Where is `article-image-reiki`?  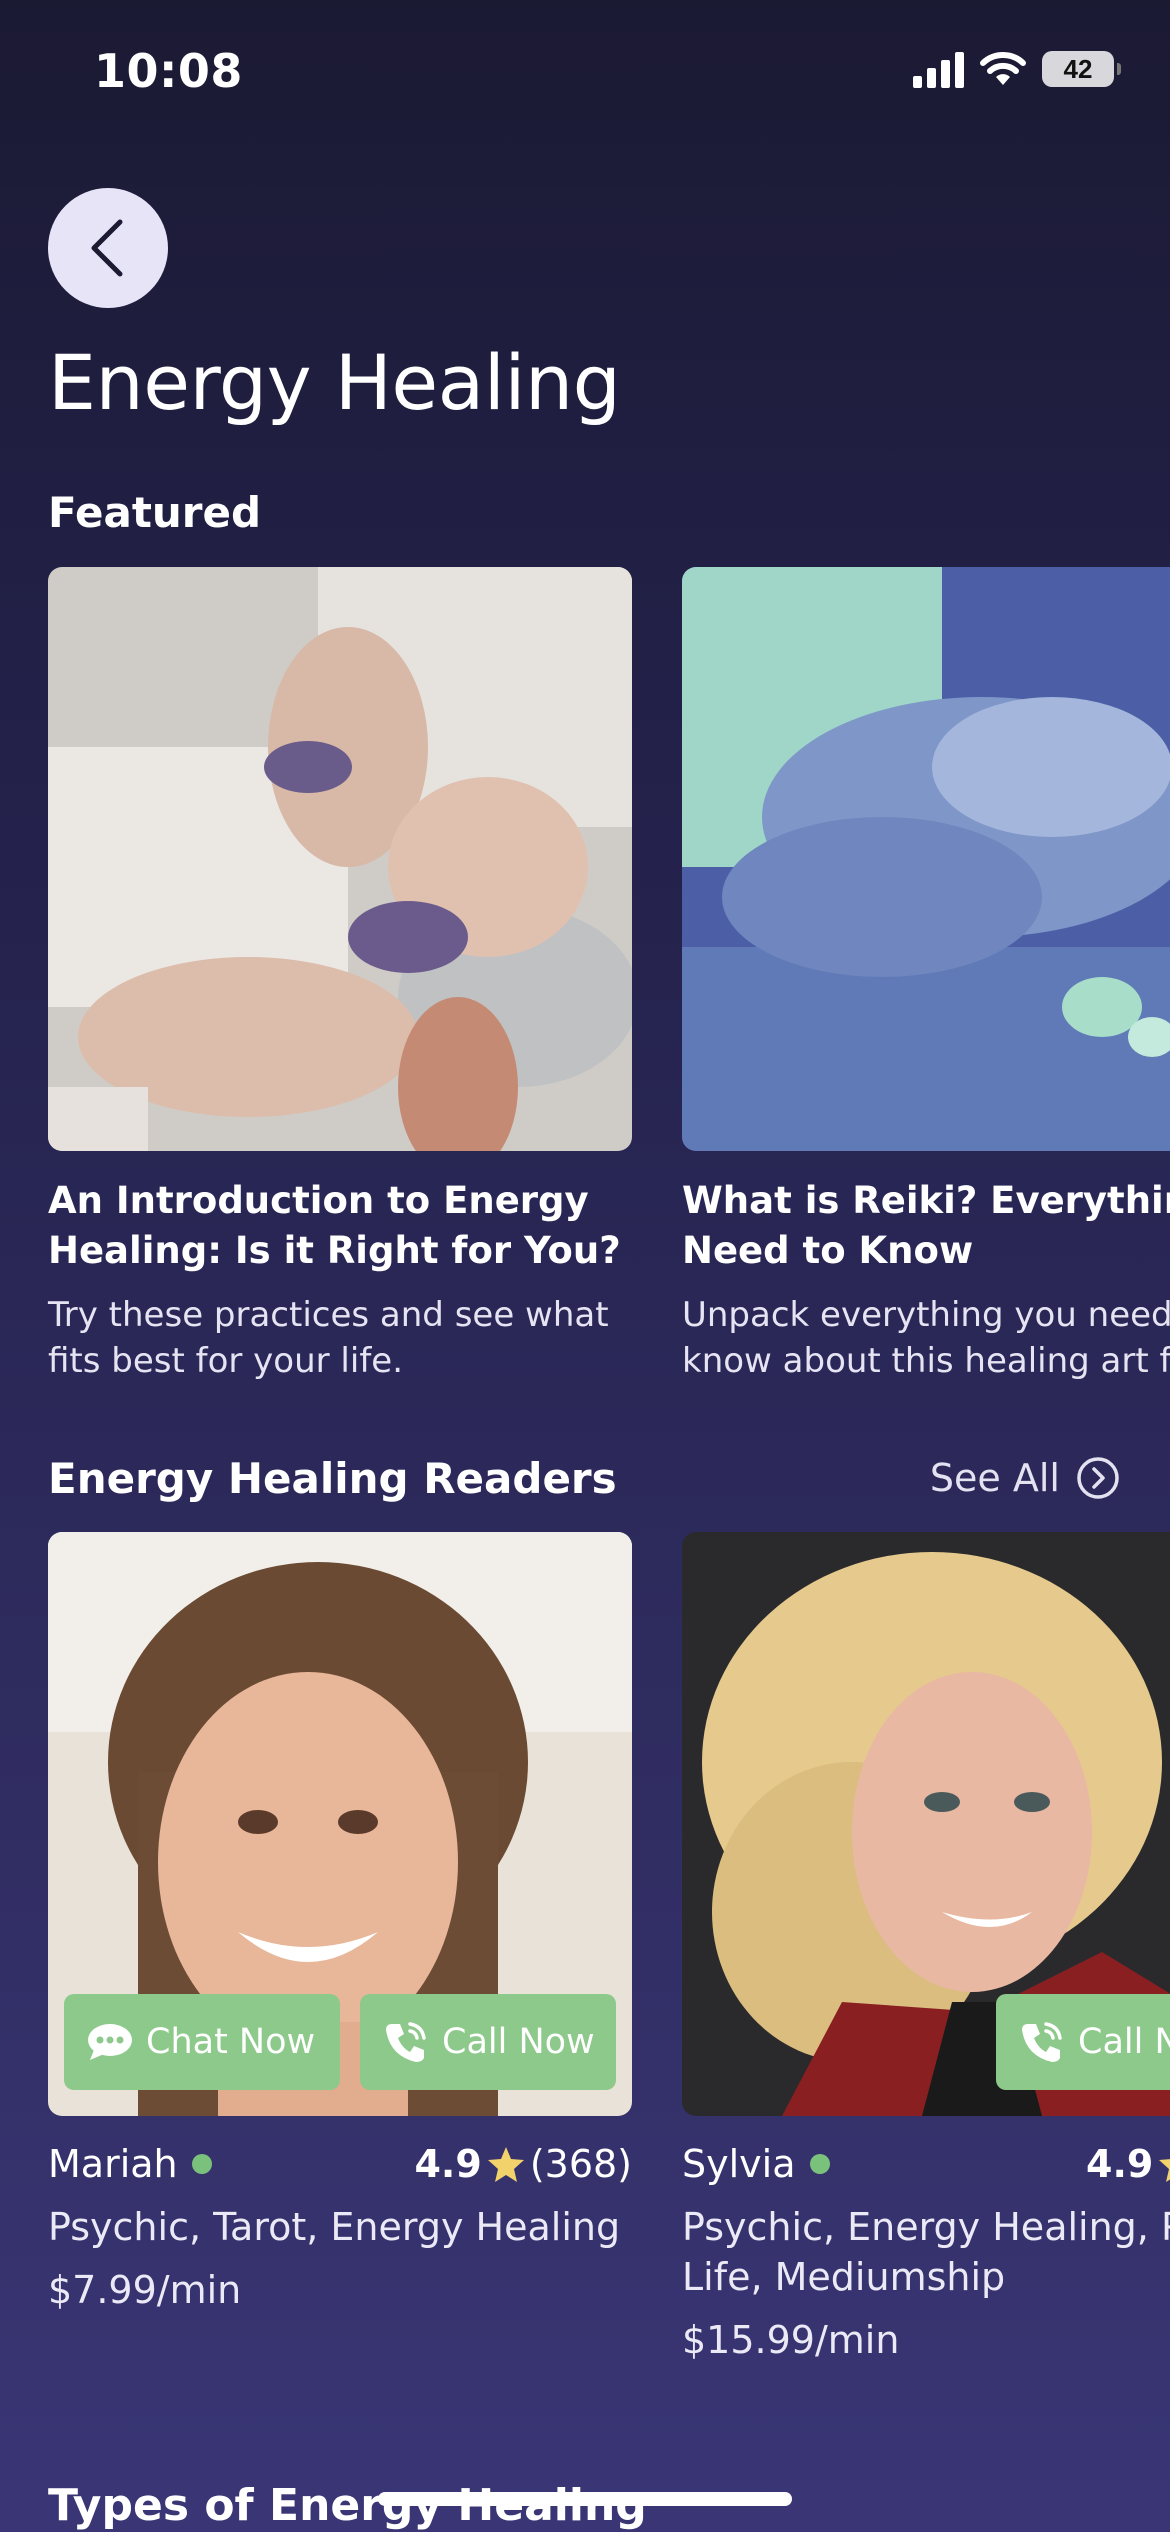
article-image-reiki is located at coordinates (926, 859).